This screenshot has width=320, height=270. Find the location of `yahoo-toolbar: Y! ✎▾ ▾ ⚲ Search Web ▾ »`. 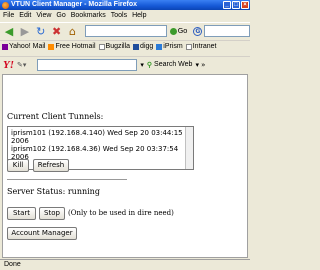

yahoo-toolbar: Y! ✎▾ ▾ ⚲ Search Web ▾ » is located at coordinates (125, 64).